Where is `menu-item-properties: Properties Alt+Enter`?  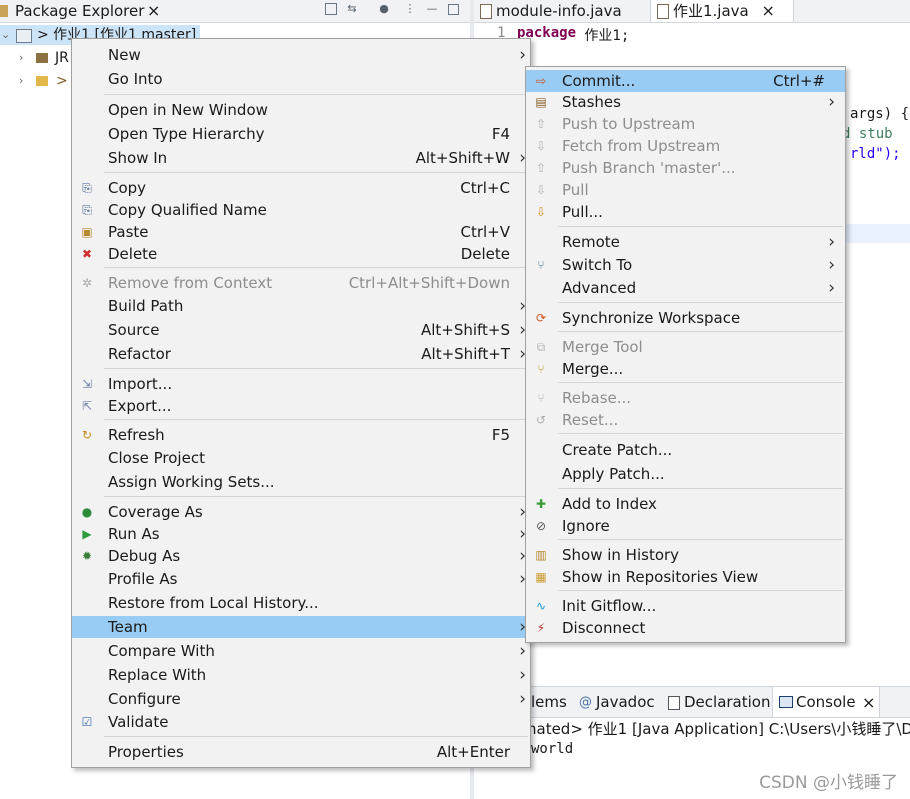 menu-item-properties: Properties Alt+Enter is located at coordinates (301, 752).